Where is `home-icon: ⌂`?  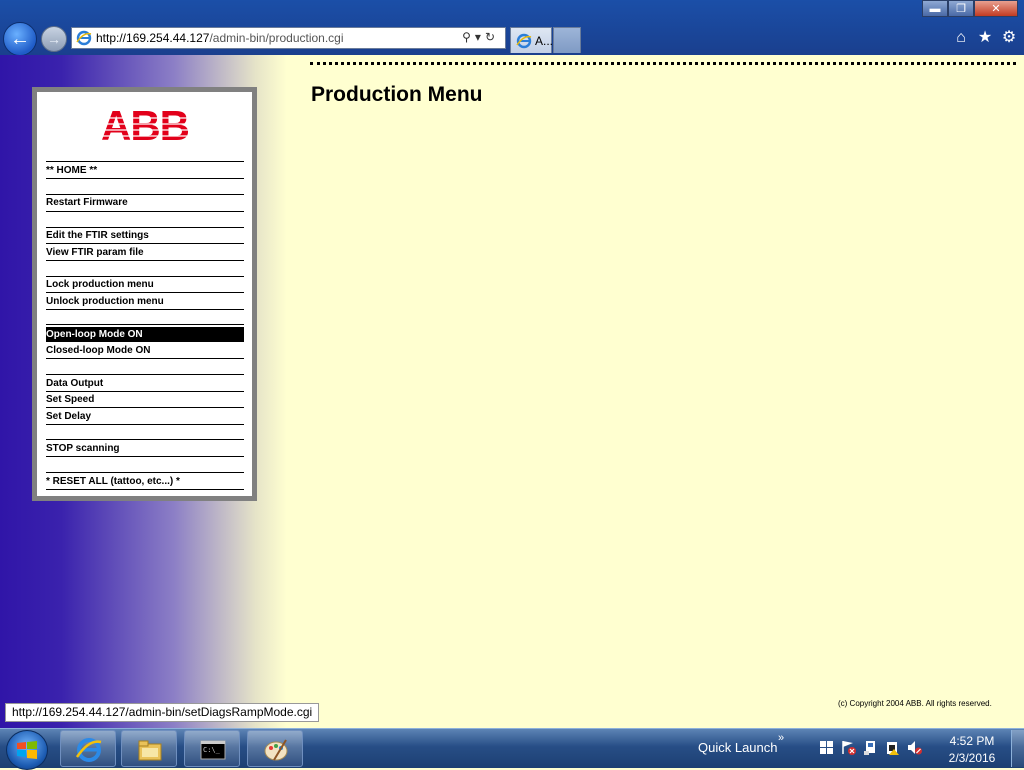 home-icon: ⌂ is located at coordinates (961, 38).